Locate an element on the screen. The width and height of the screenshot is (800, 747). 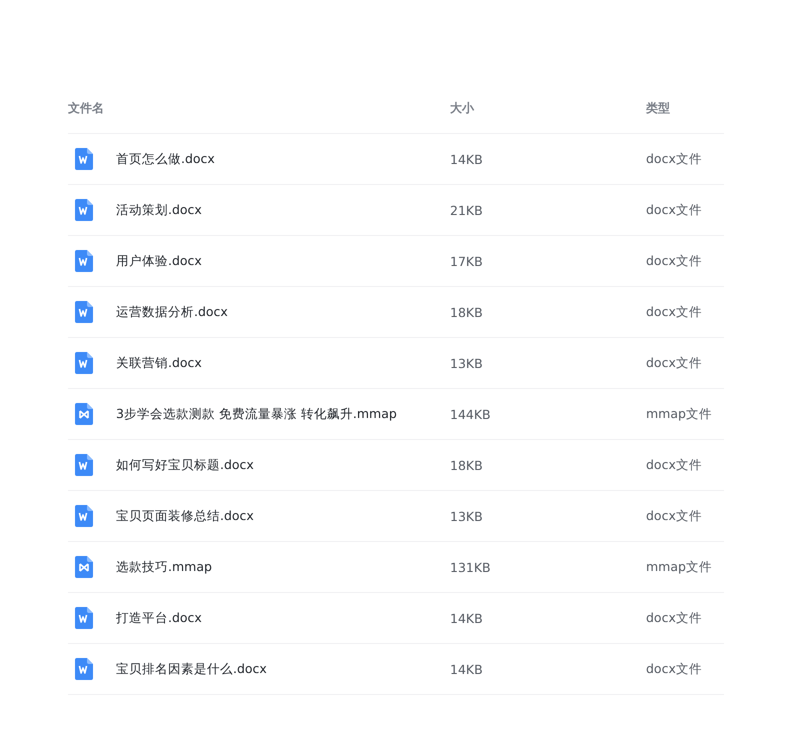
file-name: 活动策划.docx is located at coordinates (159, 210).